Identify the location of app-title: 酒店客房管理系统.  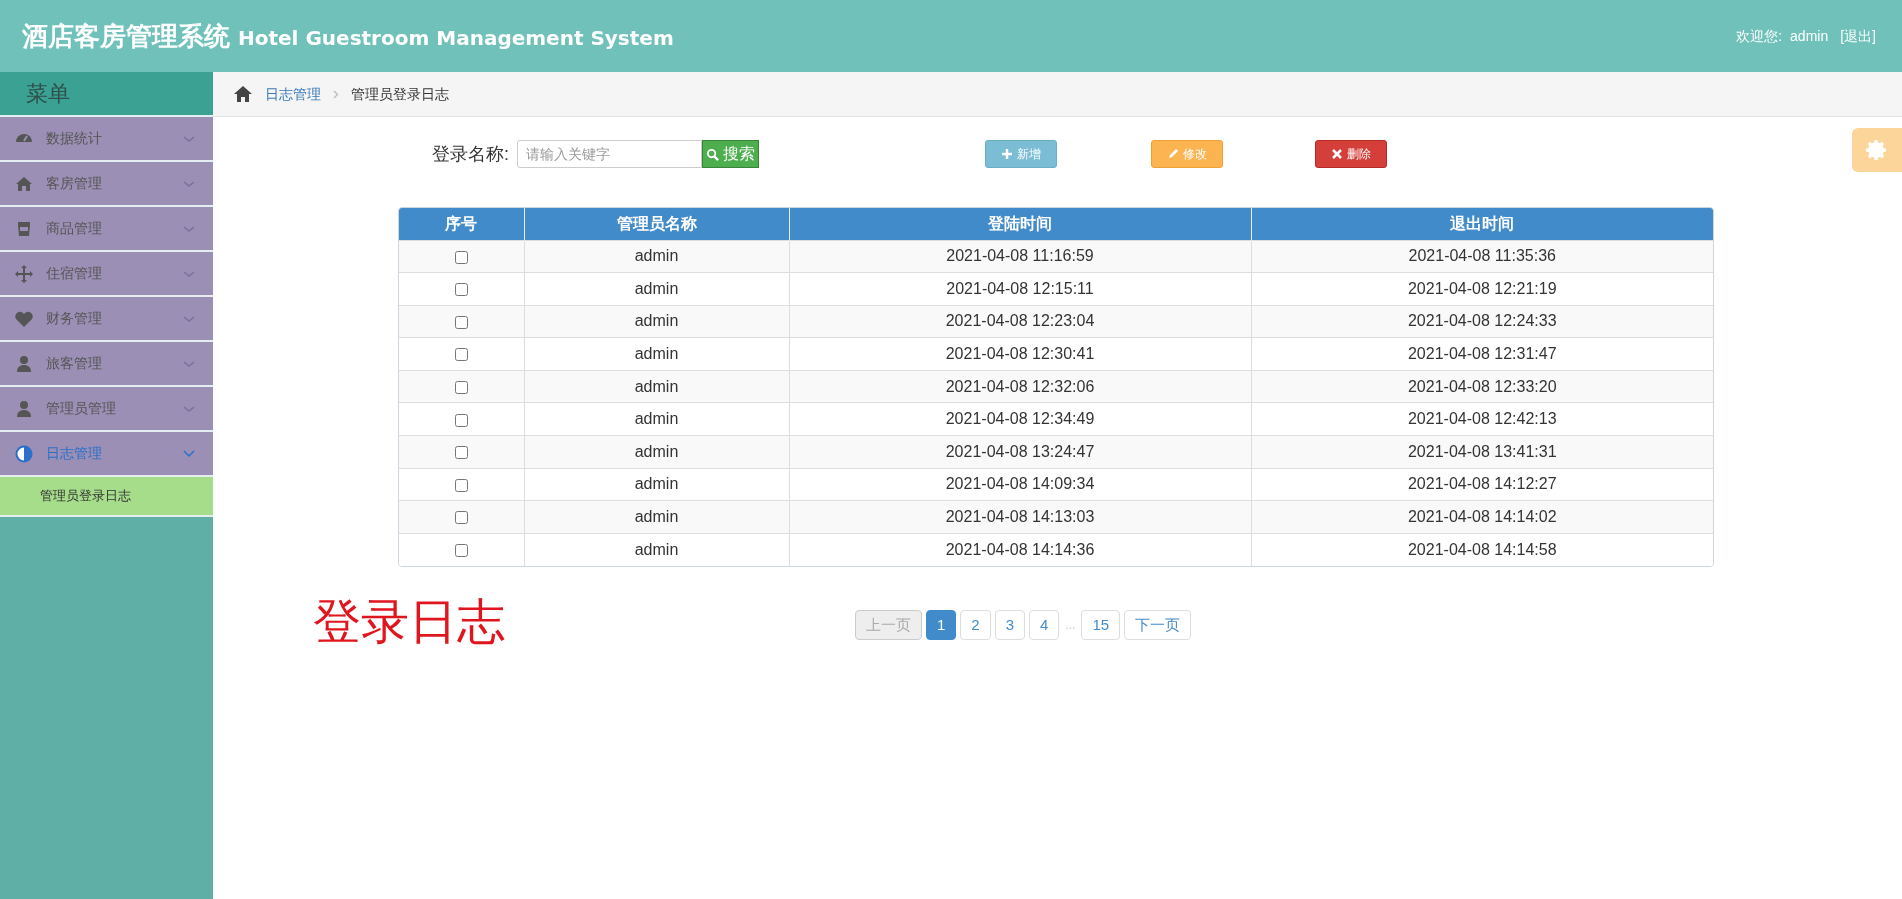
(126, 36).